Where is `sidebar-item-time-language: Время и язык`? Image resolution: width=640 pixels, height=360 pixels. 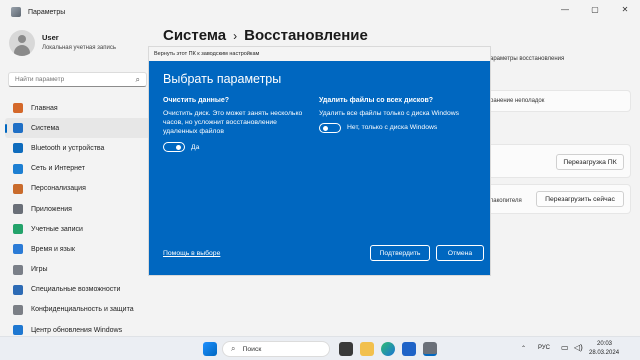
sidebar-item-time-language: Время и язык is located at coordinates (77, 249).